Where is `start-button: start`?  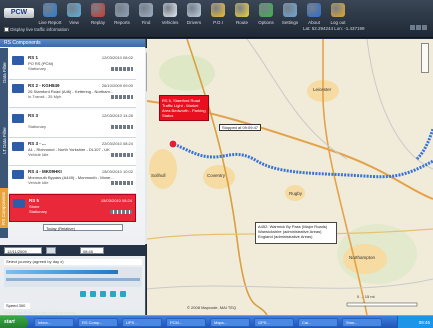
start-button: start is located at coordinates (14, 322).